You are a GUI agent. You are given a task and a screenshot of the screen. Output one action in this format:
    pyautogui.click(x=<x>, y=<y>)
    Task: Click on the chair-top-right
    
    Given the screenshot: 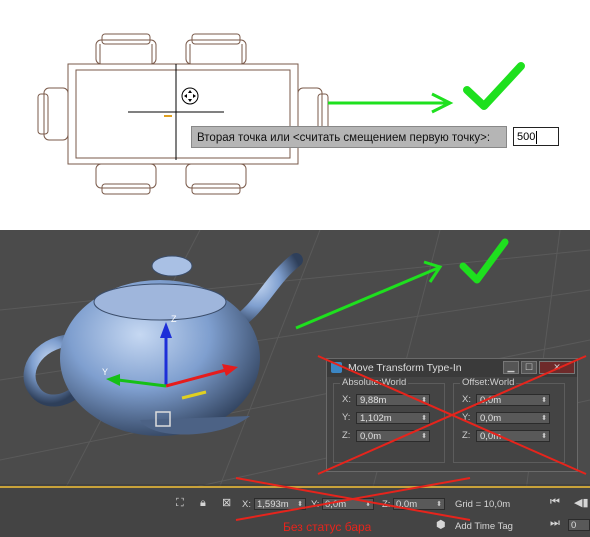 What is the action you would take?
    pyautogui.click(x=216, y=49)
    